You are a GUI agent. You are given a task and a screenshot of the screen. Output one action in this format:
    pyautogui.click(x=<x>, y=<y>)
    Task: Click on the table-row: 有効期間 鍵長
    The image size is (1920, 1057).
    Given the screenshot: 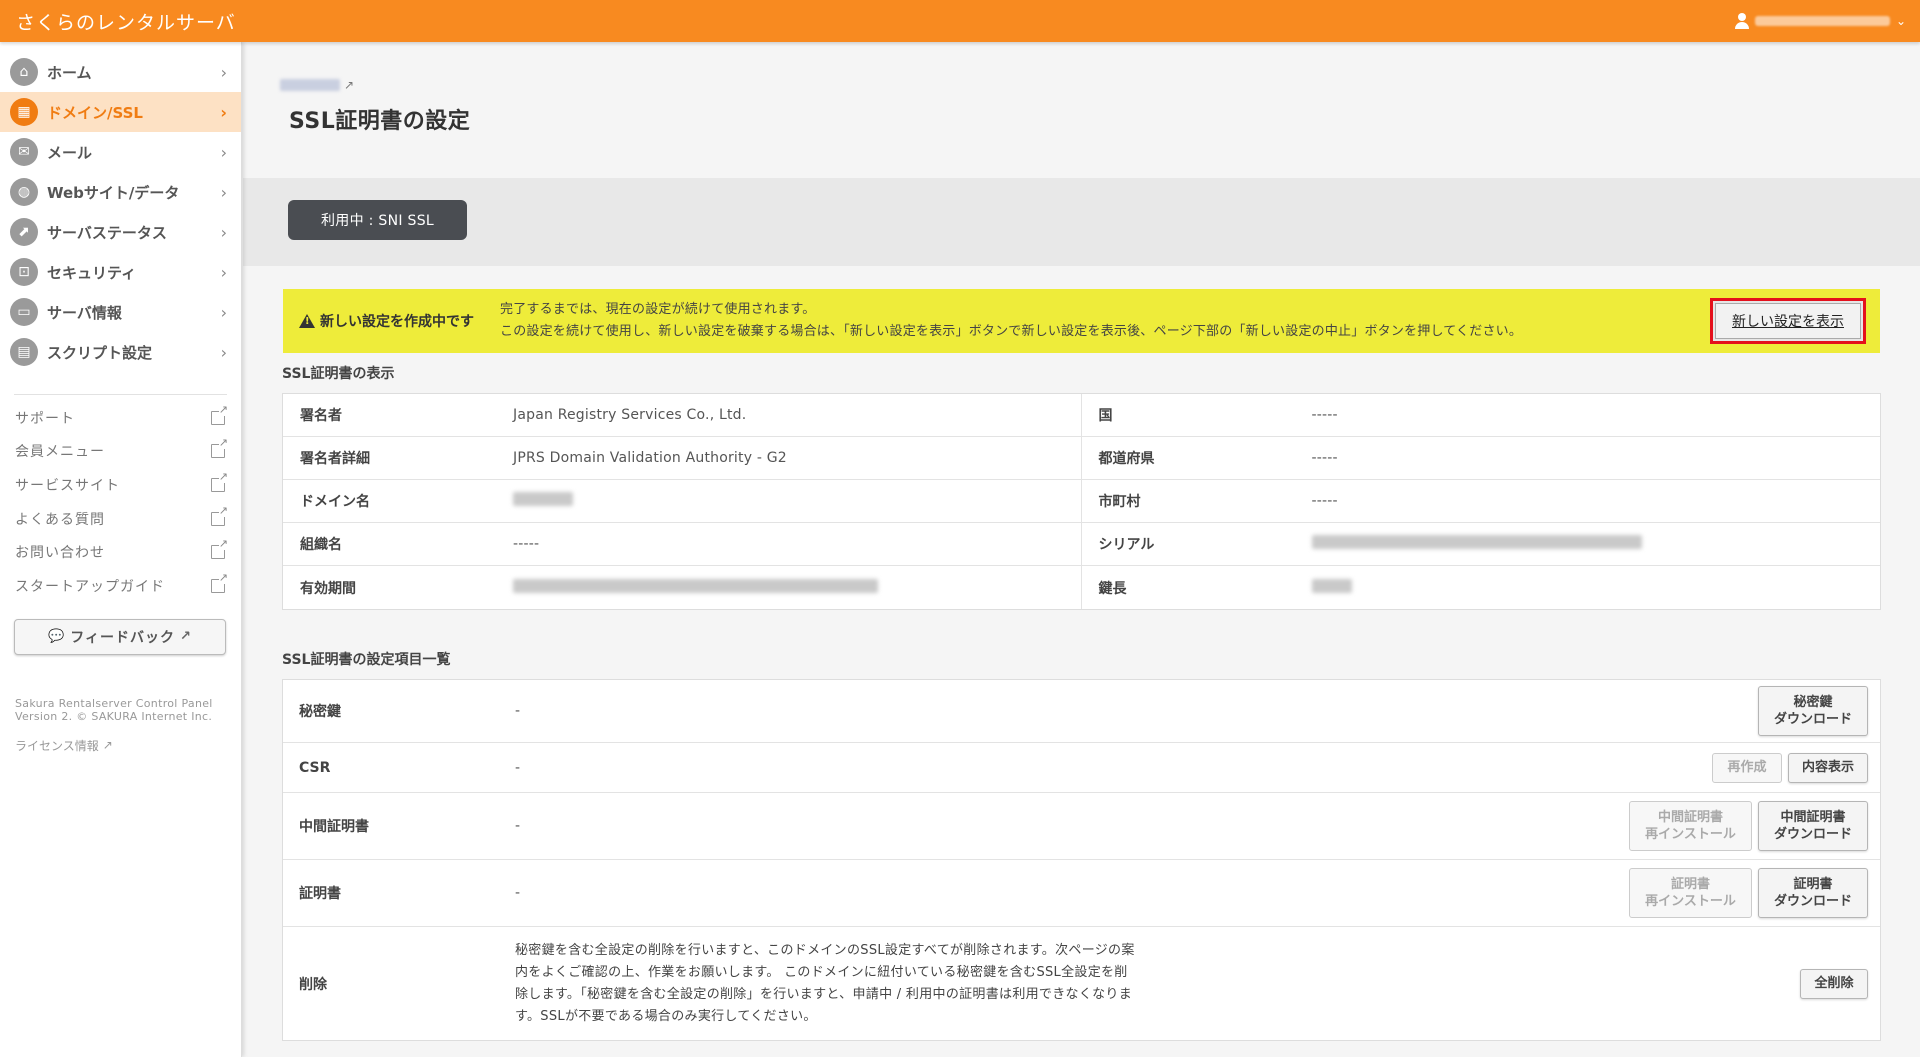 What is the action you would take?
    pyautogui.click(x=1081, y=587)
    